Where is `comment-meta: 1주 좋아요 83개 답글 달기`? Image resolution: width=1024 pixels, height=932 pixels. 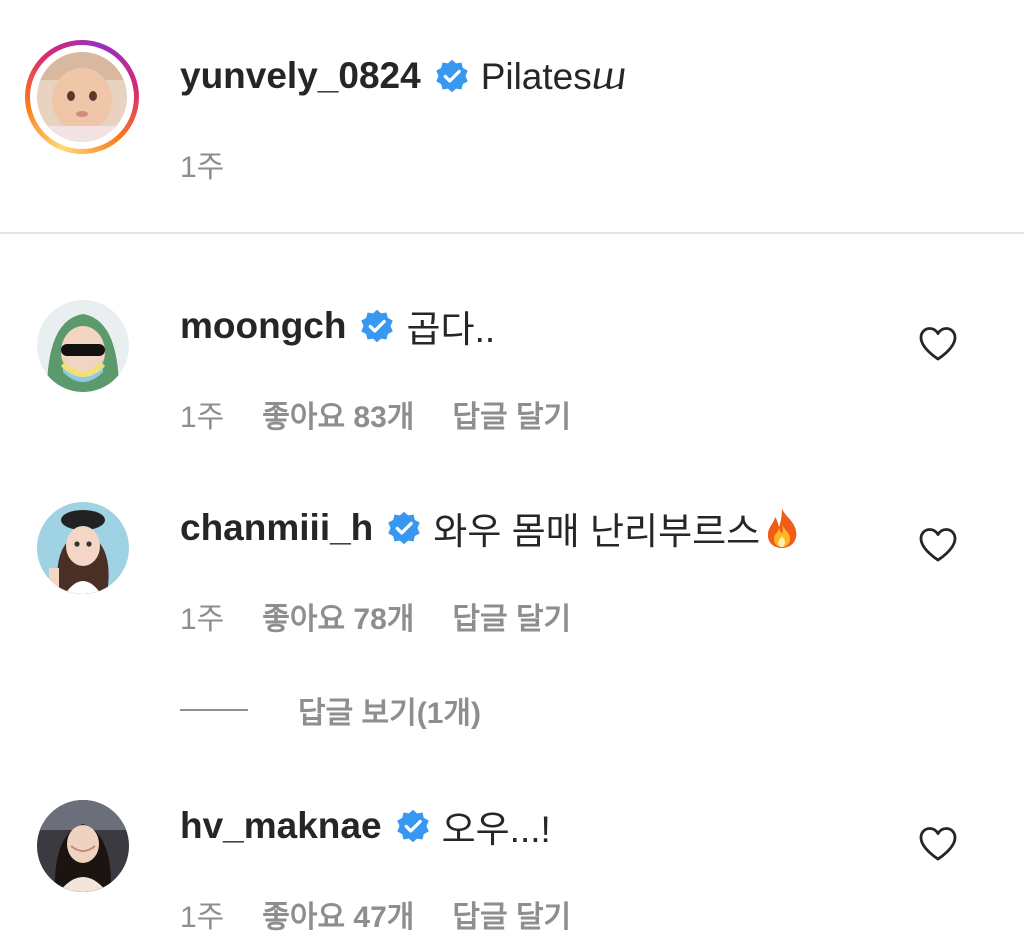
comment-meta: 1주 좋아요 83개 답글 달기 is located at coordinates (375, 414).